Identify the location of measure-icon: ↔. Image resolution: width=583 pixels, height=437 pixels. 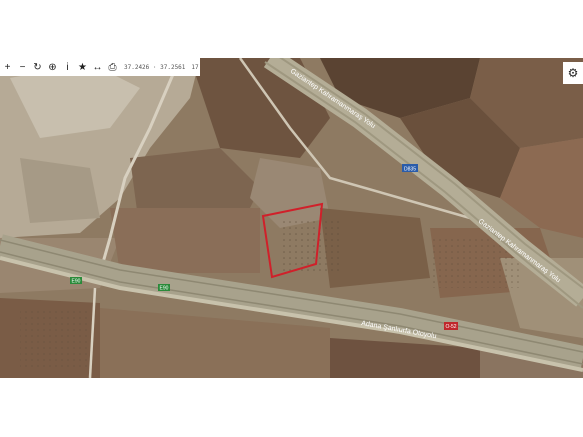
(97, 67).